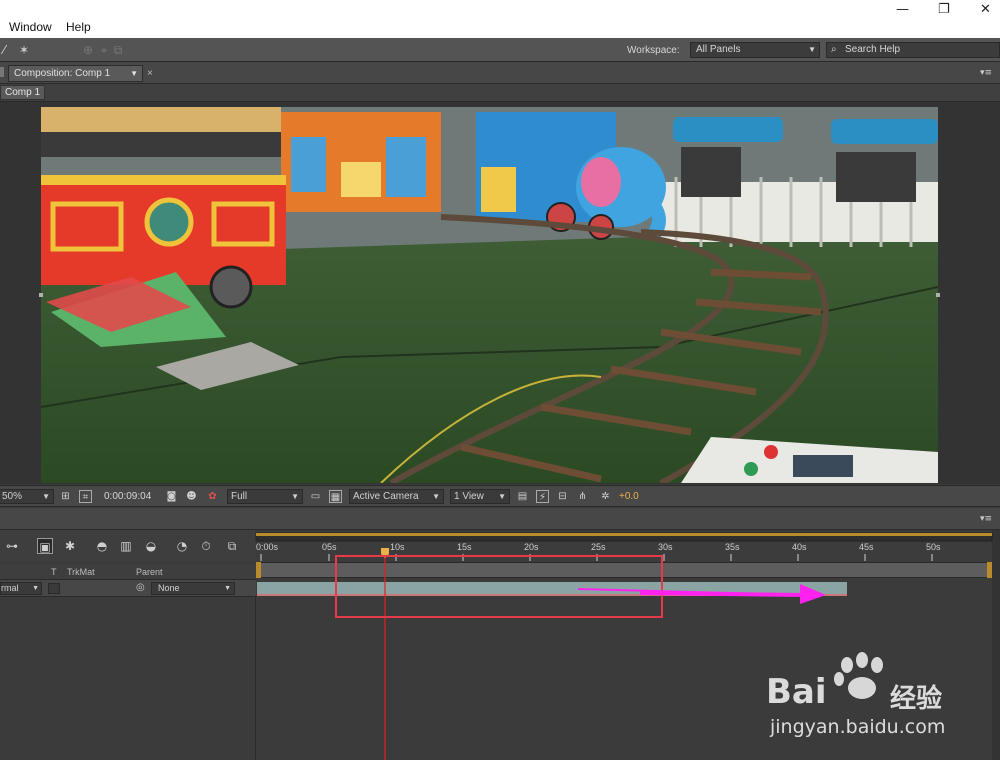 This screenshot has width=1000, height=760. I want to click on motion-blur-icon: ◒, so click(151, 546).